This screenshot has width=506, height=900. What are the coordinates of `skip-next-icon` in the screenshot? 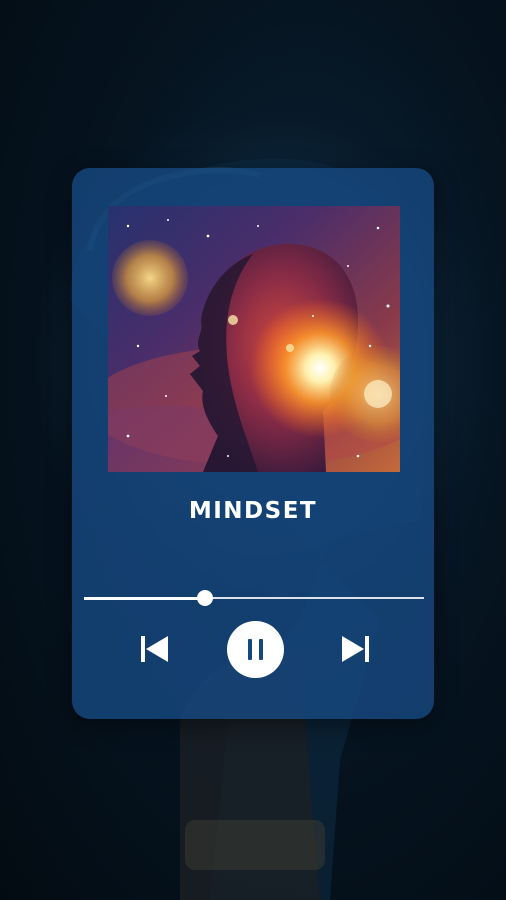 It's located at (355, 649).